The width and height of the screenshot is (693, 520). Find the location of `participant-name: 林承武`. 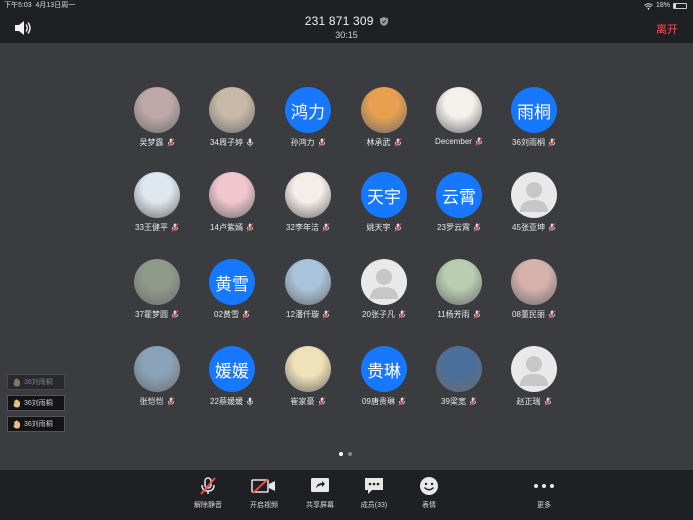

participant-name: 林承武 is located at coordinates (378, 142).